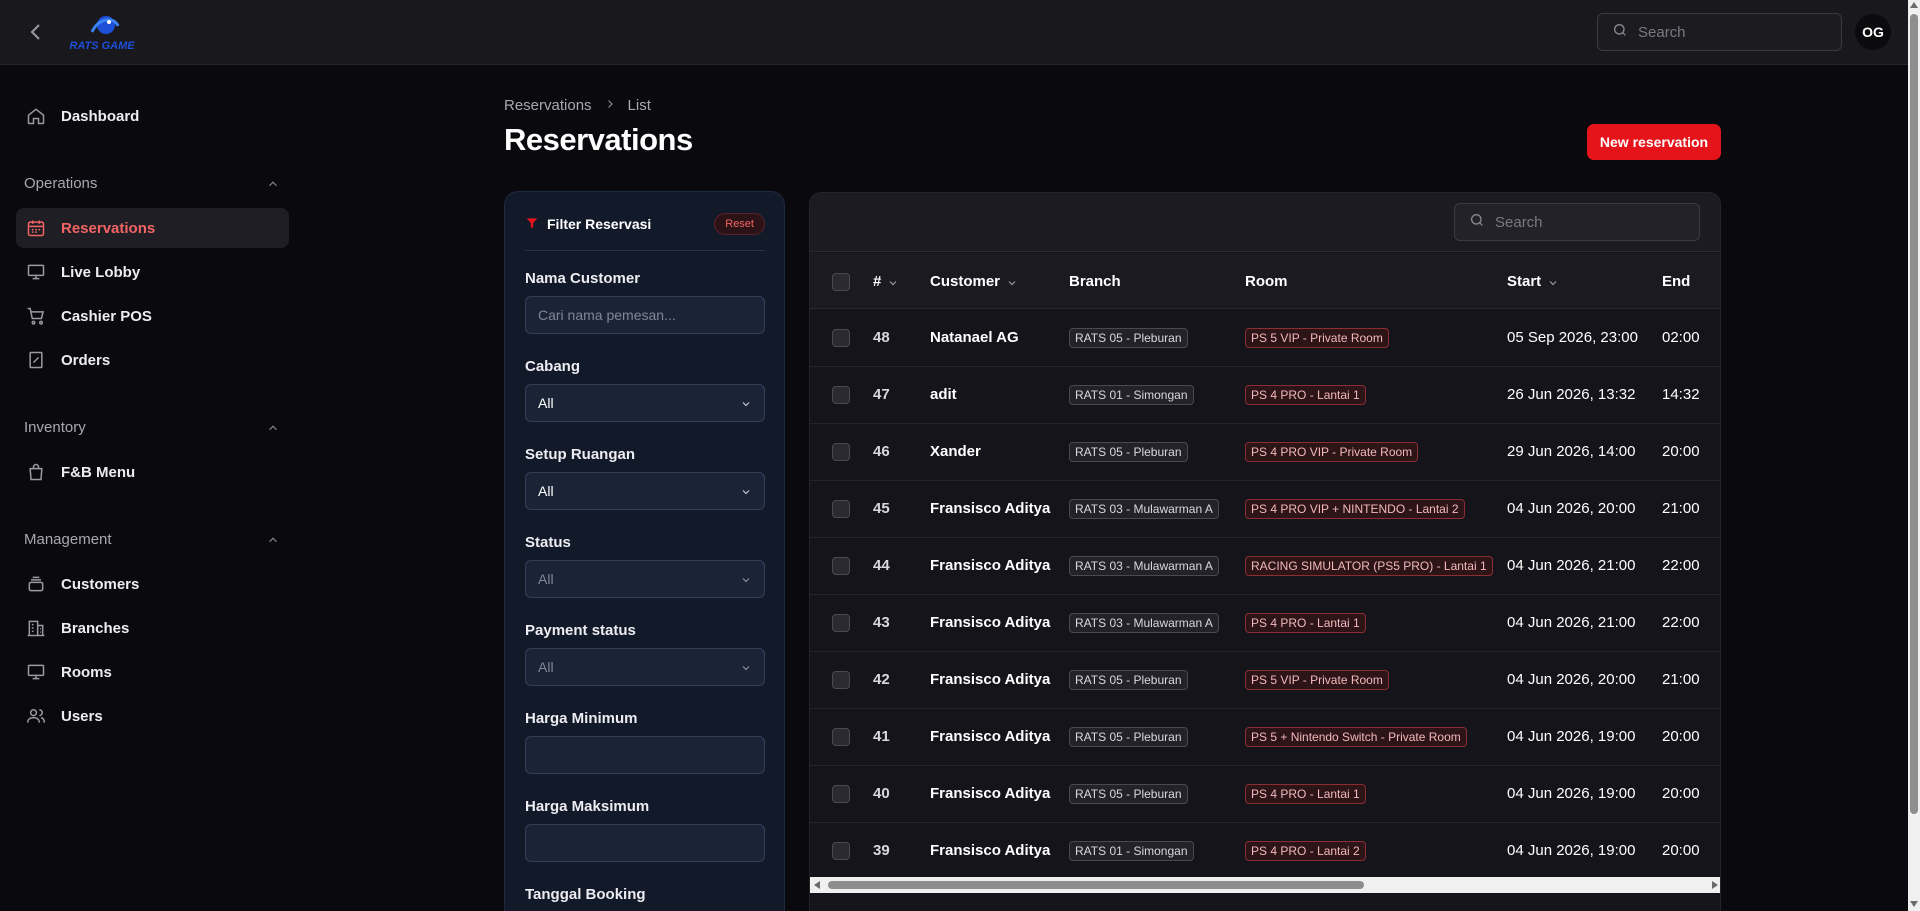 The image size is (1920, 911). What do you see at coordinates (1681, 679) in the screenshot?
I see `end-time: 21:00` at bounding box center [1681, 679].